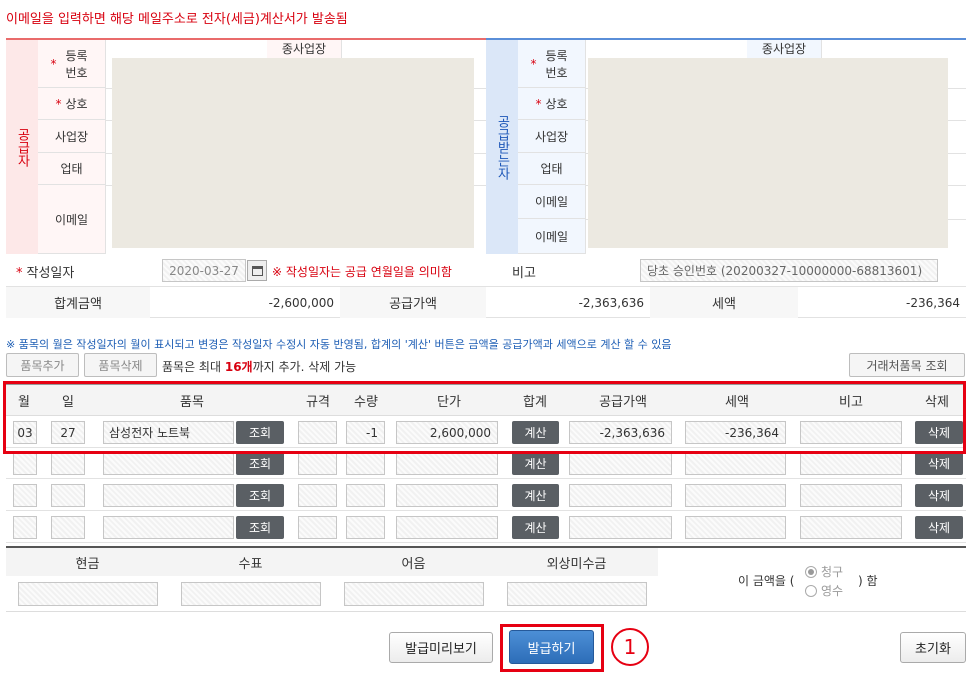 This screenshot has height=676, width=978. I want to click on promissory-note-label: 어음, so click(413, 562).